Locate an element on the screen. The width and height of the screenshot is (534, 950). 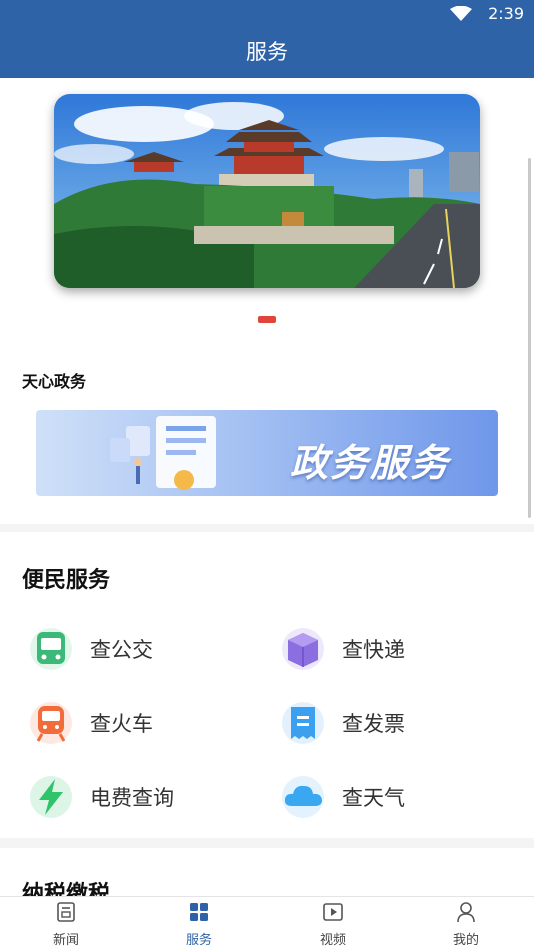
tab-video: 视频 is located at coordinates (333, 924).